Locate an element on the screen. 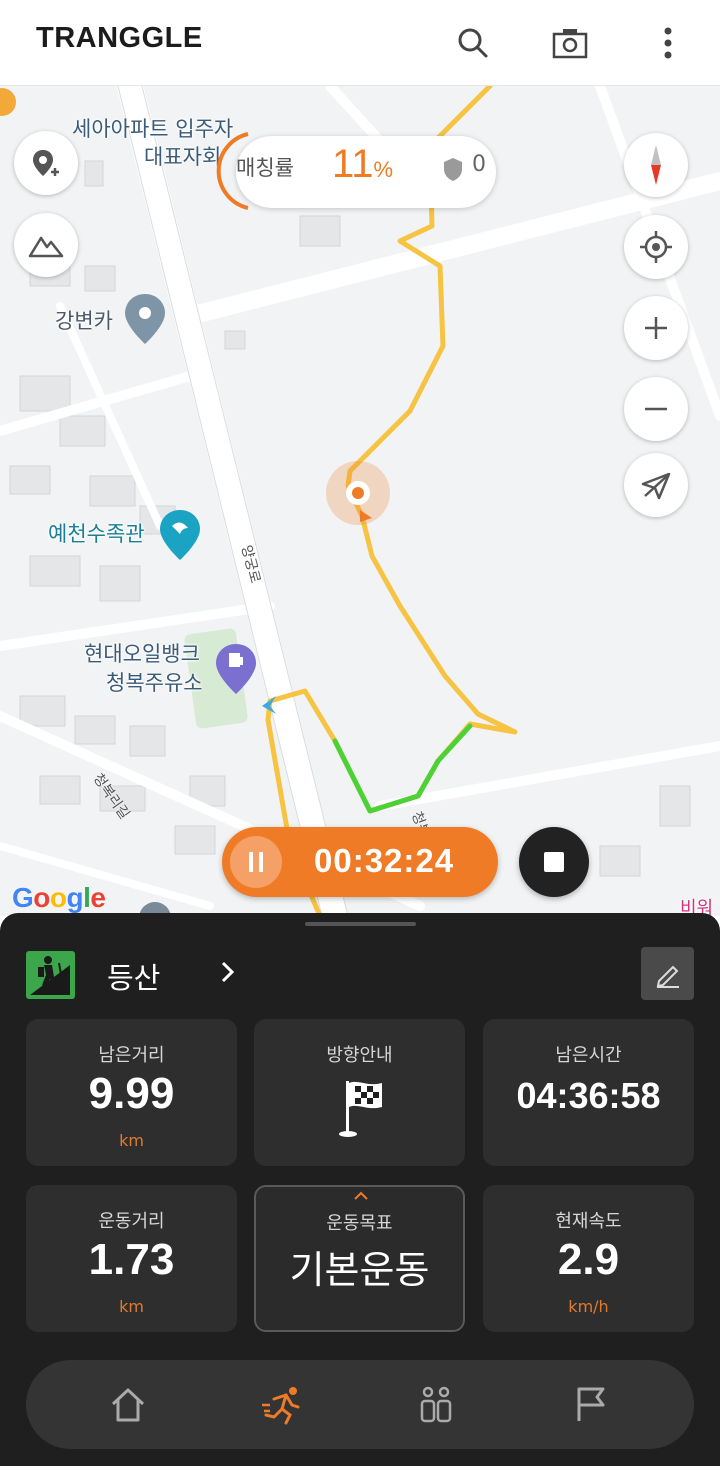 The width and height of the screenshot is (720, 1466). pause-icon is located at coordinates (256, 862).